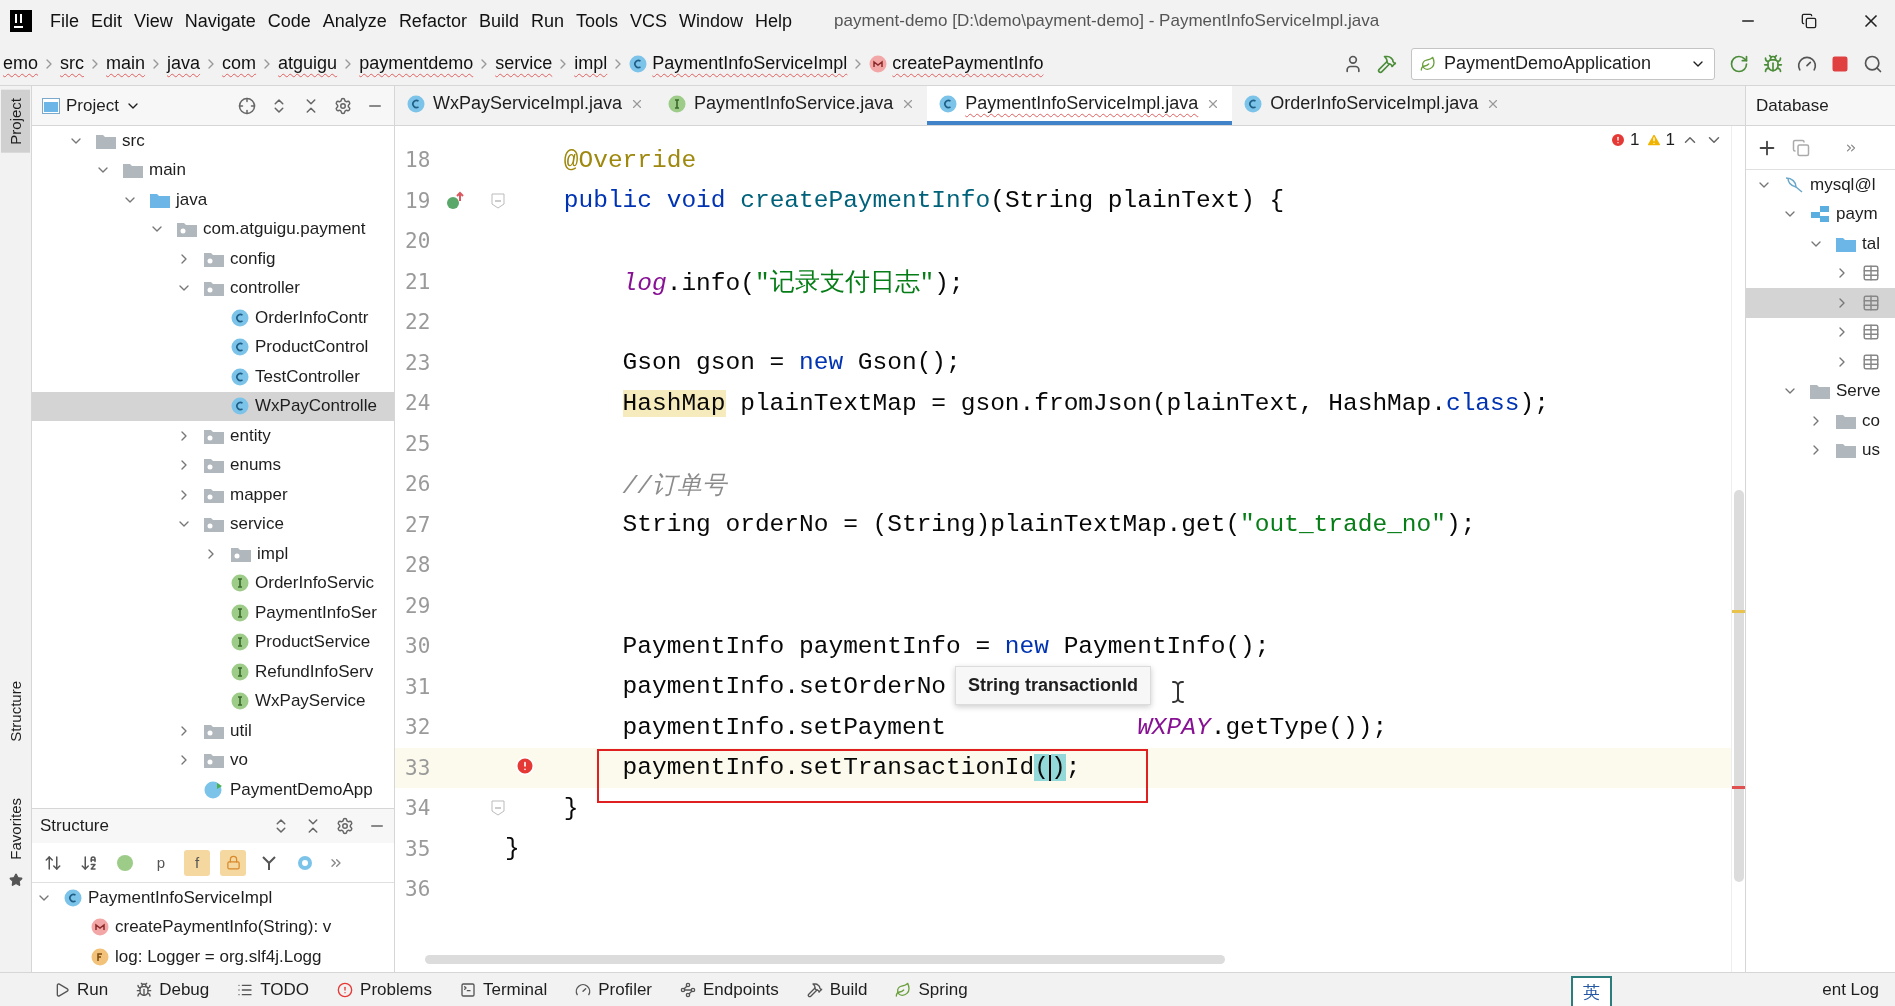 The image size is (1895, 1006). What do you see at coordinates (213, 436) in the screenshot?
I see `tree-item: entity` at bounding box center [213, 436].